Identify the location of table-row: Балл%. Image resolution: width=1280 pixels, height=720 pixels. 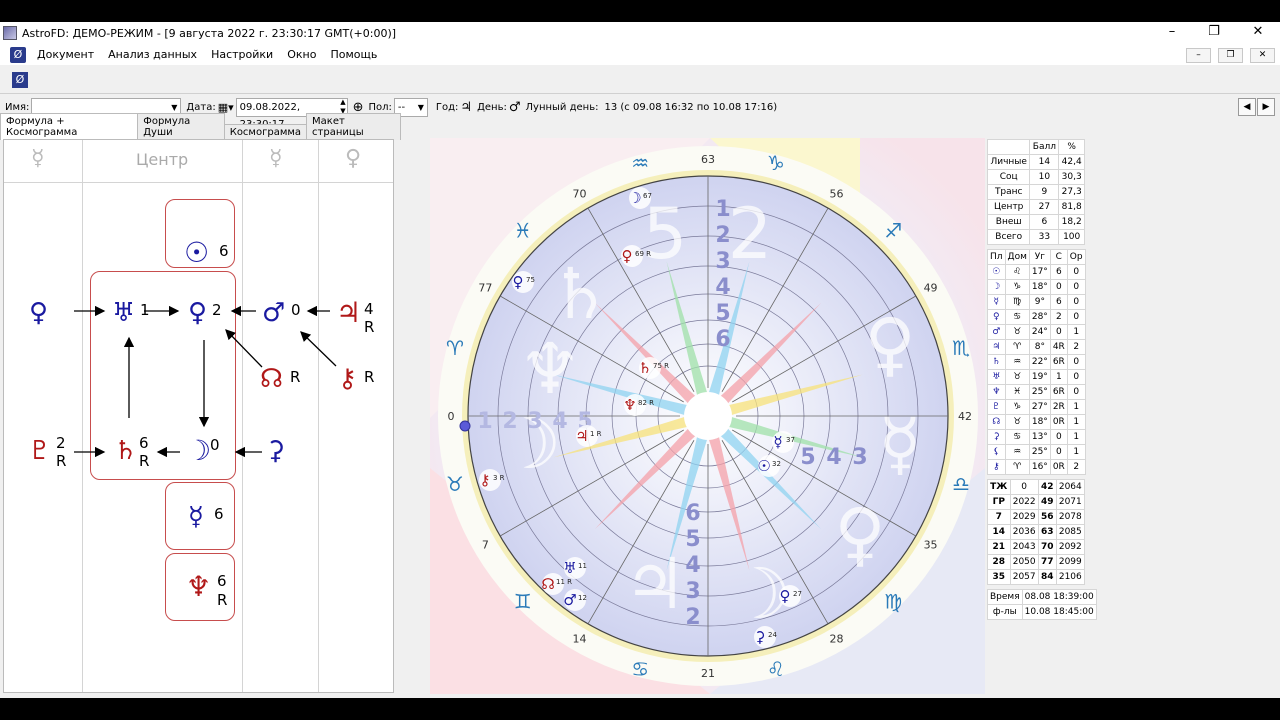
(1035, 147).